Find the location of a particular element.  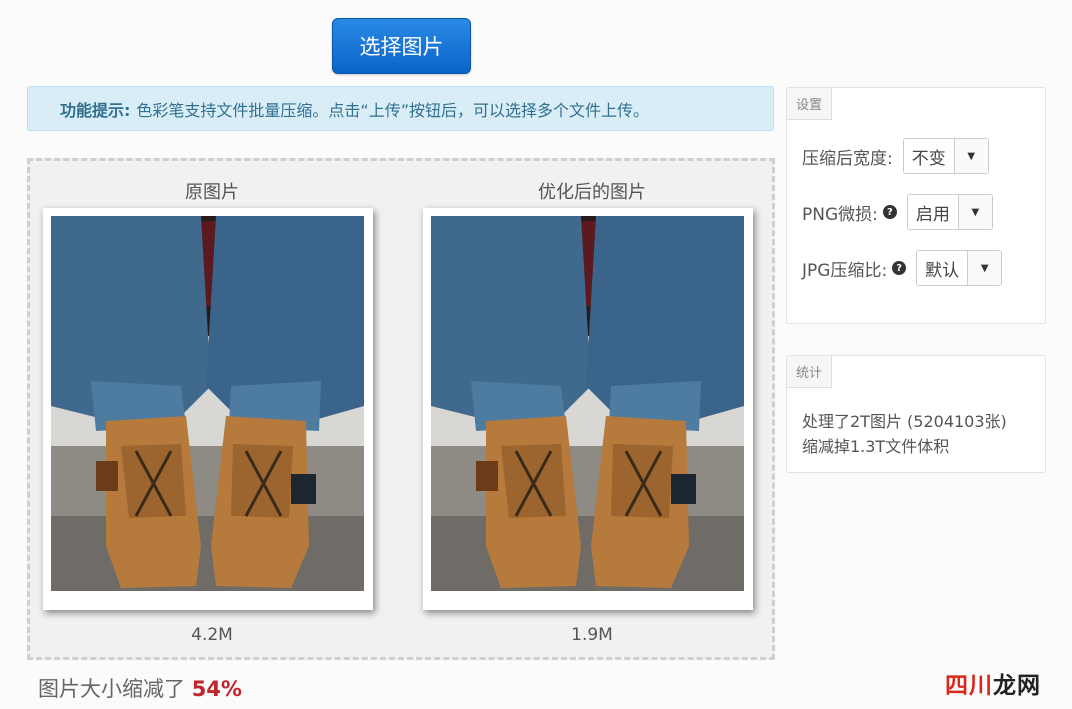

original-title: 原图片 is located at coordinates (212, 192).